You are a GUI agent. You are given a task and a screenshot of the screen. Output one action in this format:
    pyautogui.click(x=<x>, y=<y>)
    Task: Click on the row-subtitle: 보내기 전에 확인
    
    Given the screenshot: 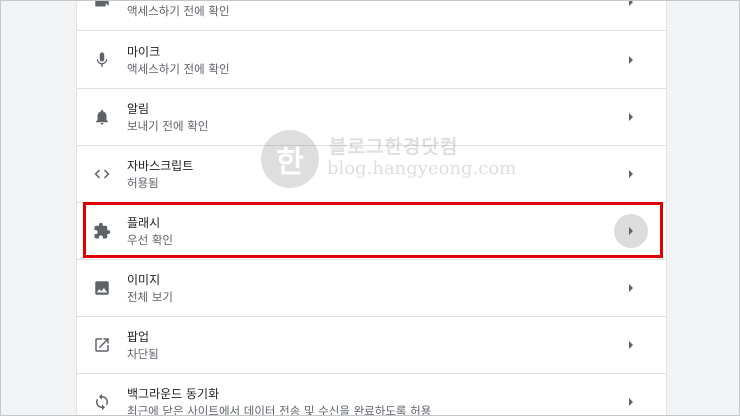 What is the action you would take?
    pyautogui.click(x=168, y=126)
    